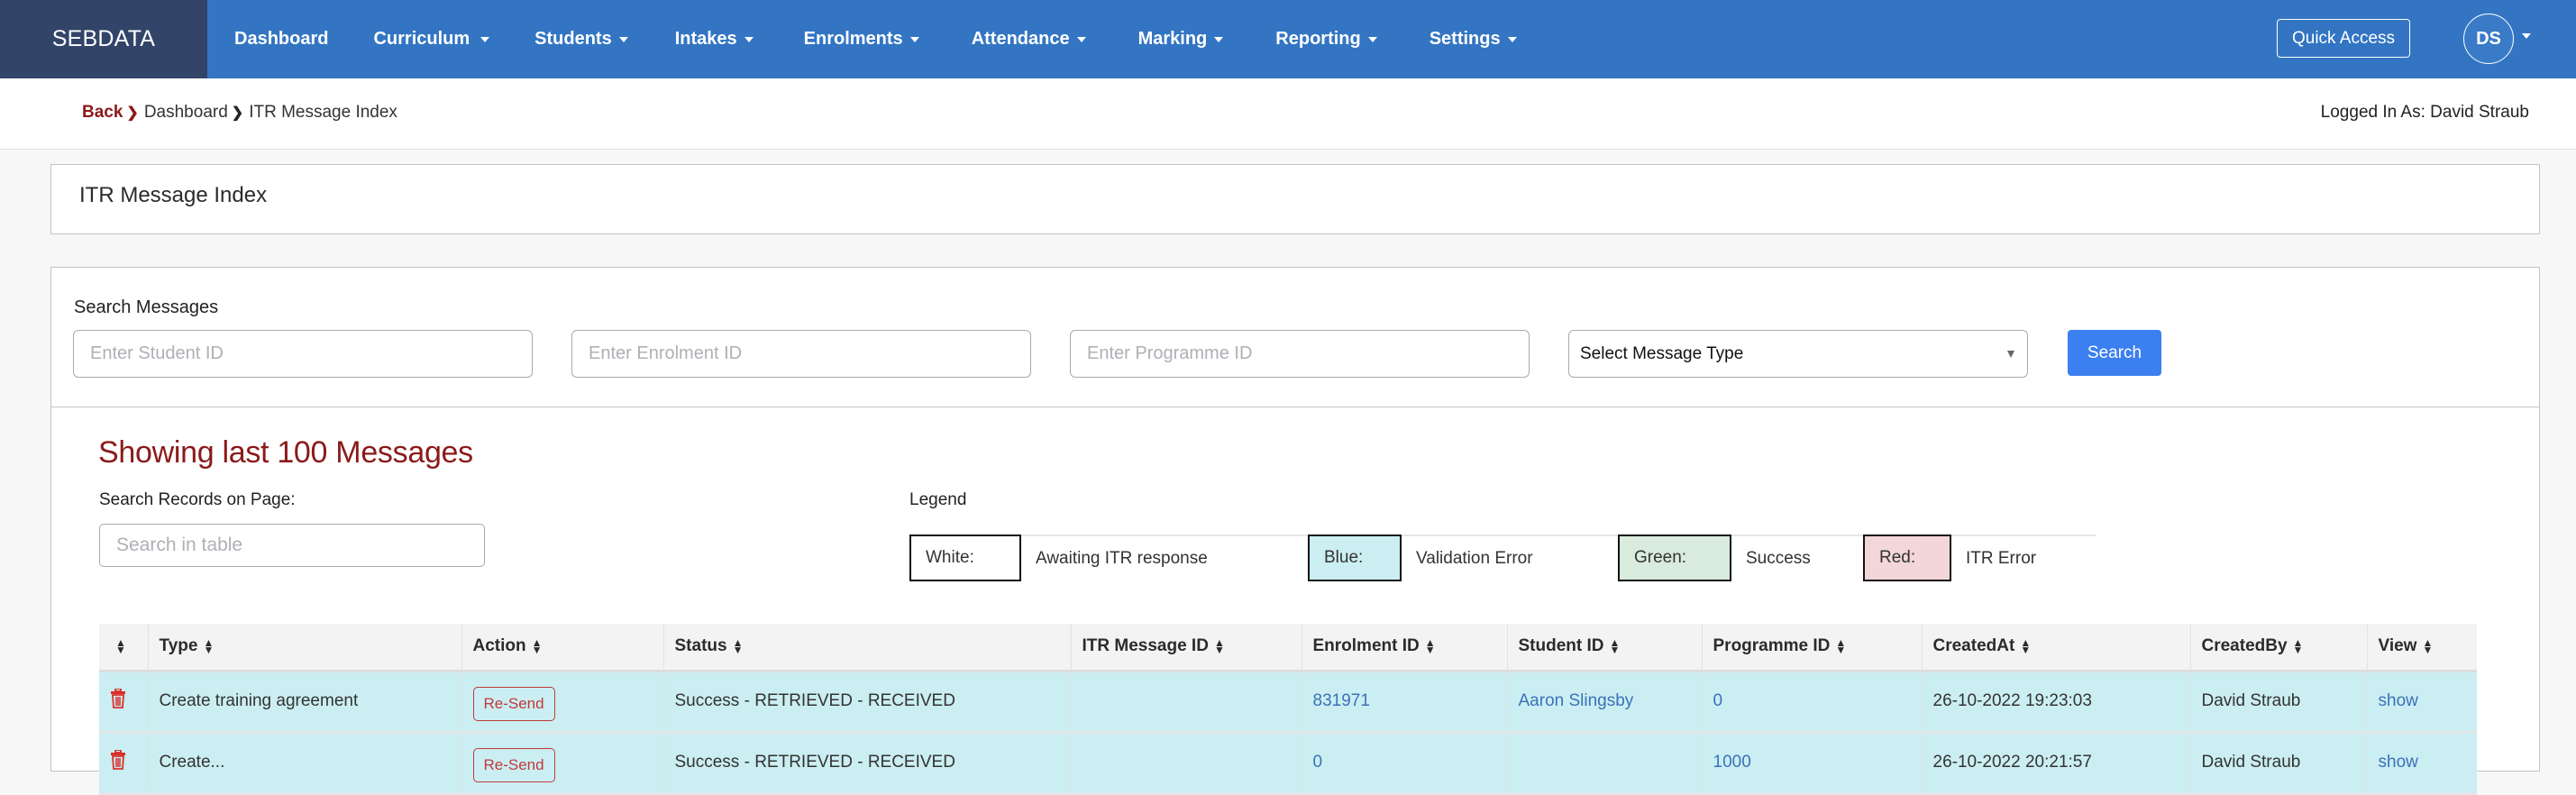  I want to click on enrolment-id-link: 831971, so click(1341, 700).